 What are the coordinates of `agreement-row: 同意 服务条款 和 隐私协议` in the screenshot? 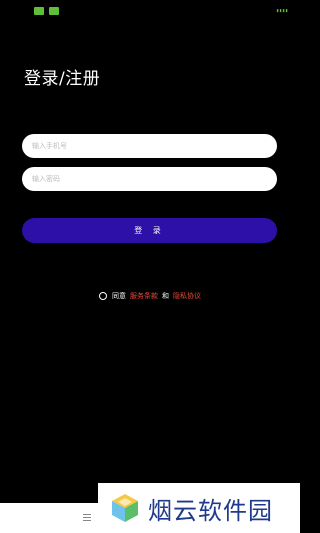 It's located at (150, 296).